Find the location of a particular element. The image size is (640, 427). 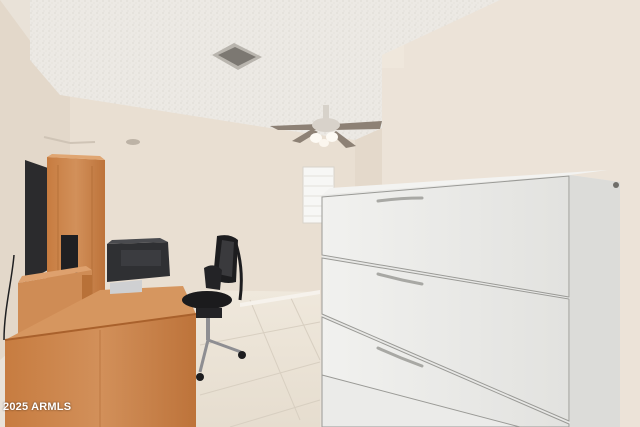

watermark-text: 2025 ARMLS is located at coordinates (37, 407).